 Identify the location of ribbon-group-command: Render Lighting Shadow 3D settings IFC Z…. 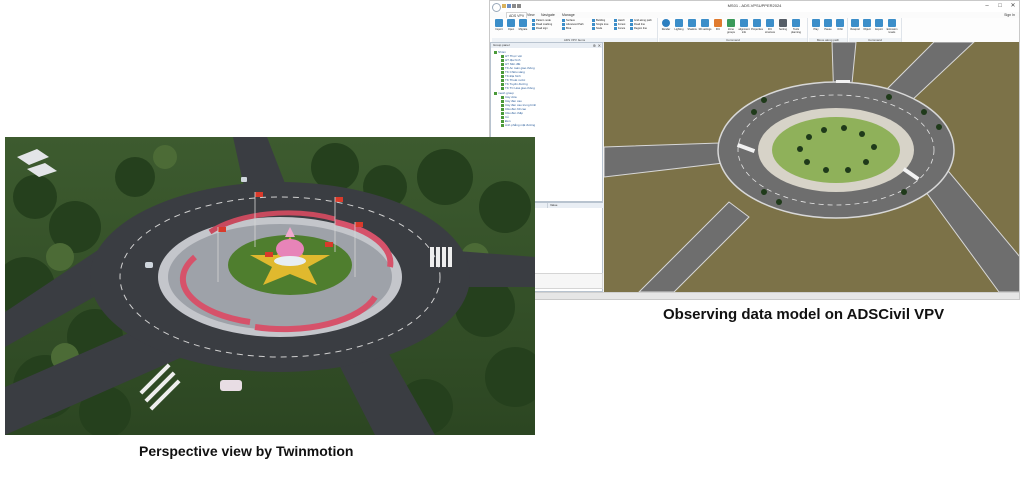
(733, 30).